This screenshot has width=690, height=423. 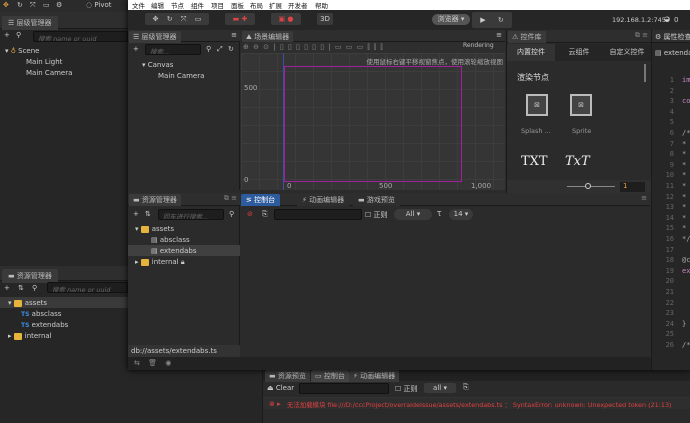 I want to click on scene-viewport: 使用鼠标右键平移视窗焦点，使用滚轮缩放视图 500 0 0 500 1,000, so click(x=373, y=121).